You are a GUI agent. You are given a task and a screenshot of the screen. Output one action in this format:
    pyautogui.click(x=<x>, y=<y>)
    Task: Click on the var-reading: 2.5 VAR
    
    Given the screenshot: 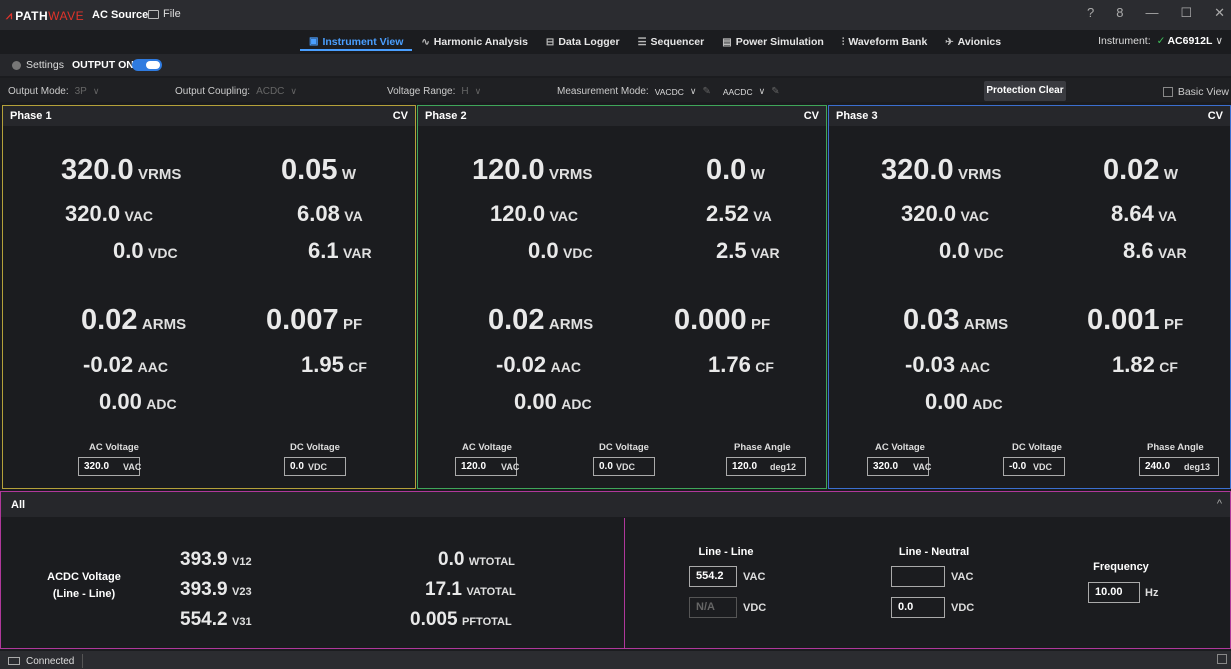 What is the action you would take?
    pyautogui.click(x=748, y=250)
    